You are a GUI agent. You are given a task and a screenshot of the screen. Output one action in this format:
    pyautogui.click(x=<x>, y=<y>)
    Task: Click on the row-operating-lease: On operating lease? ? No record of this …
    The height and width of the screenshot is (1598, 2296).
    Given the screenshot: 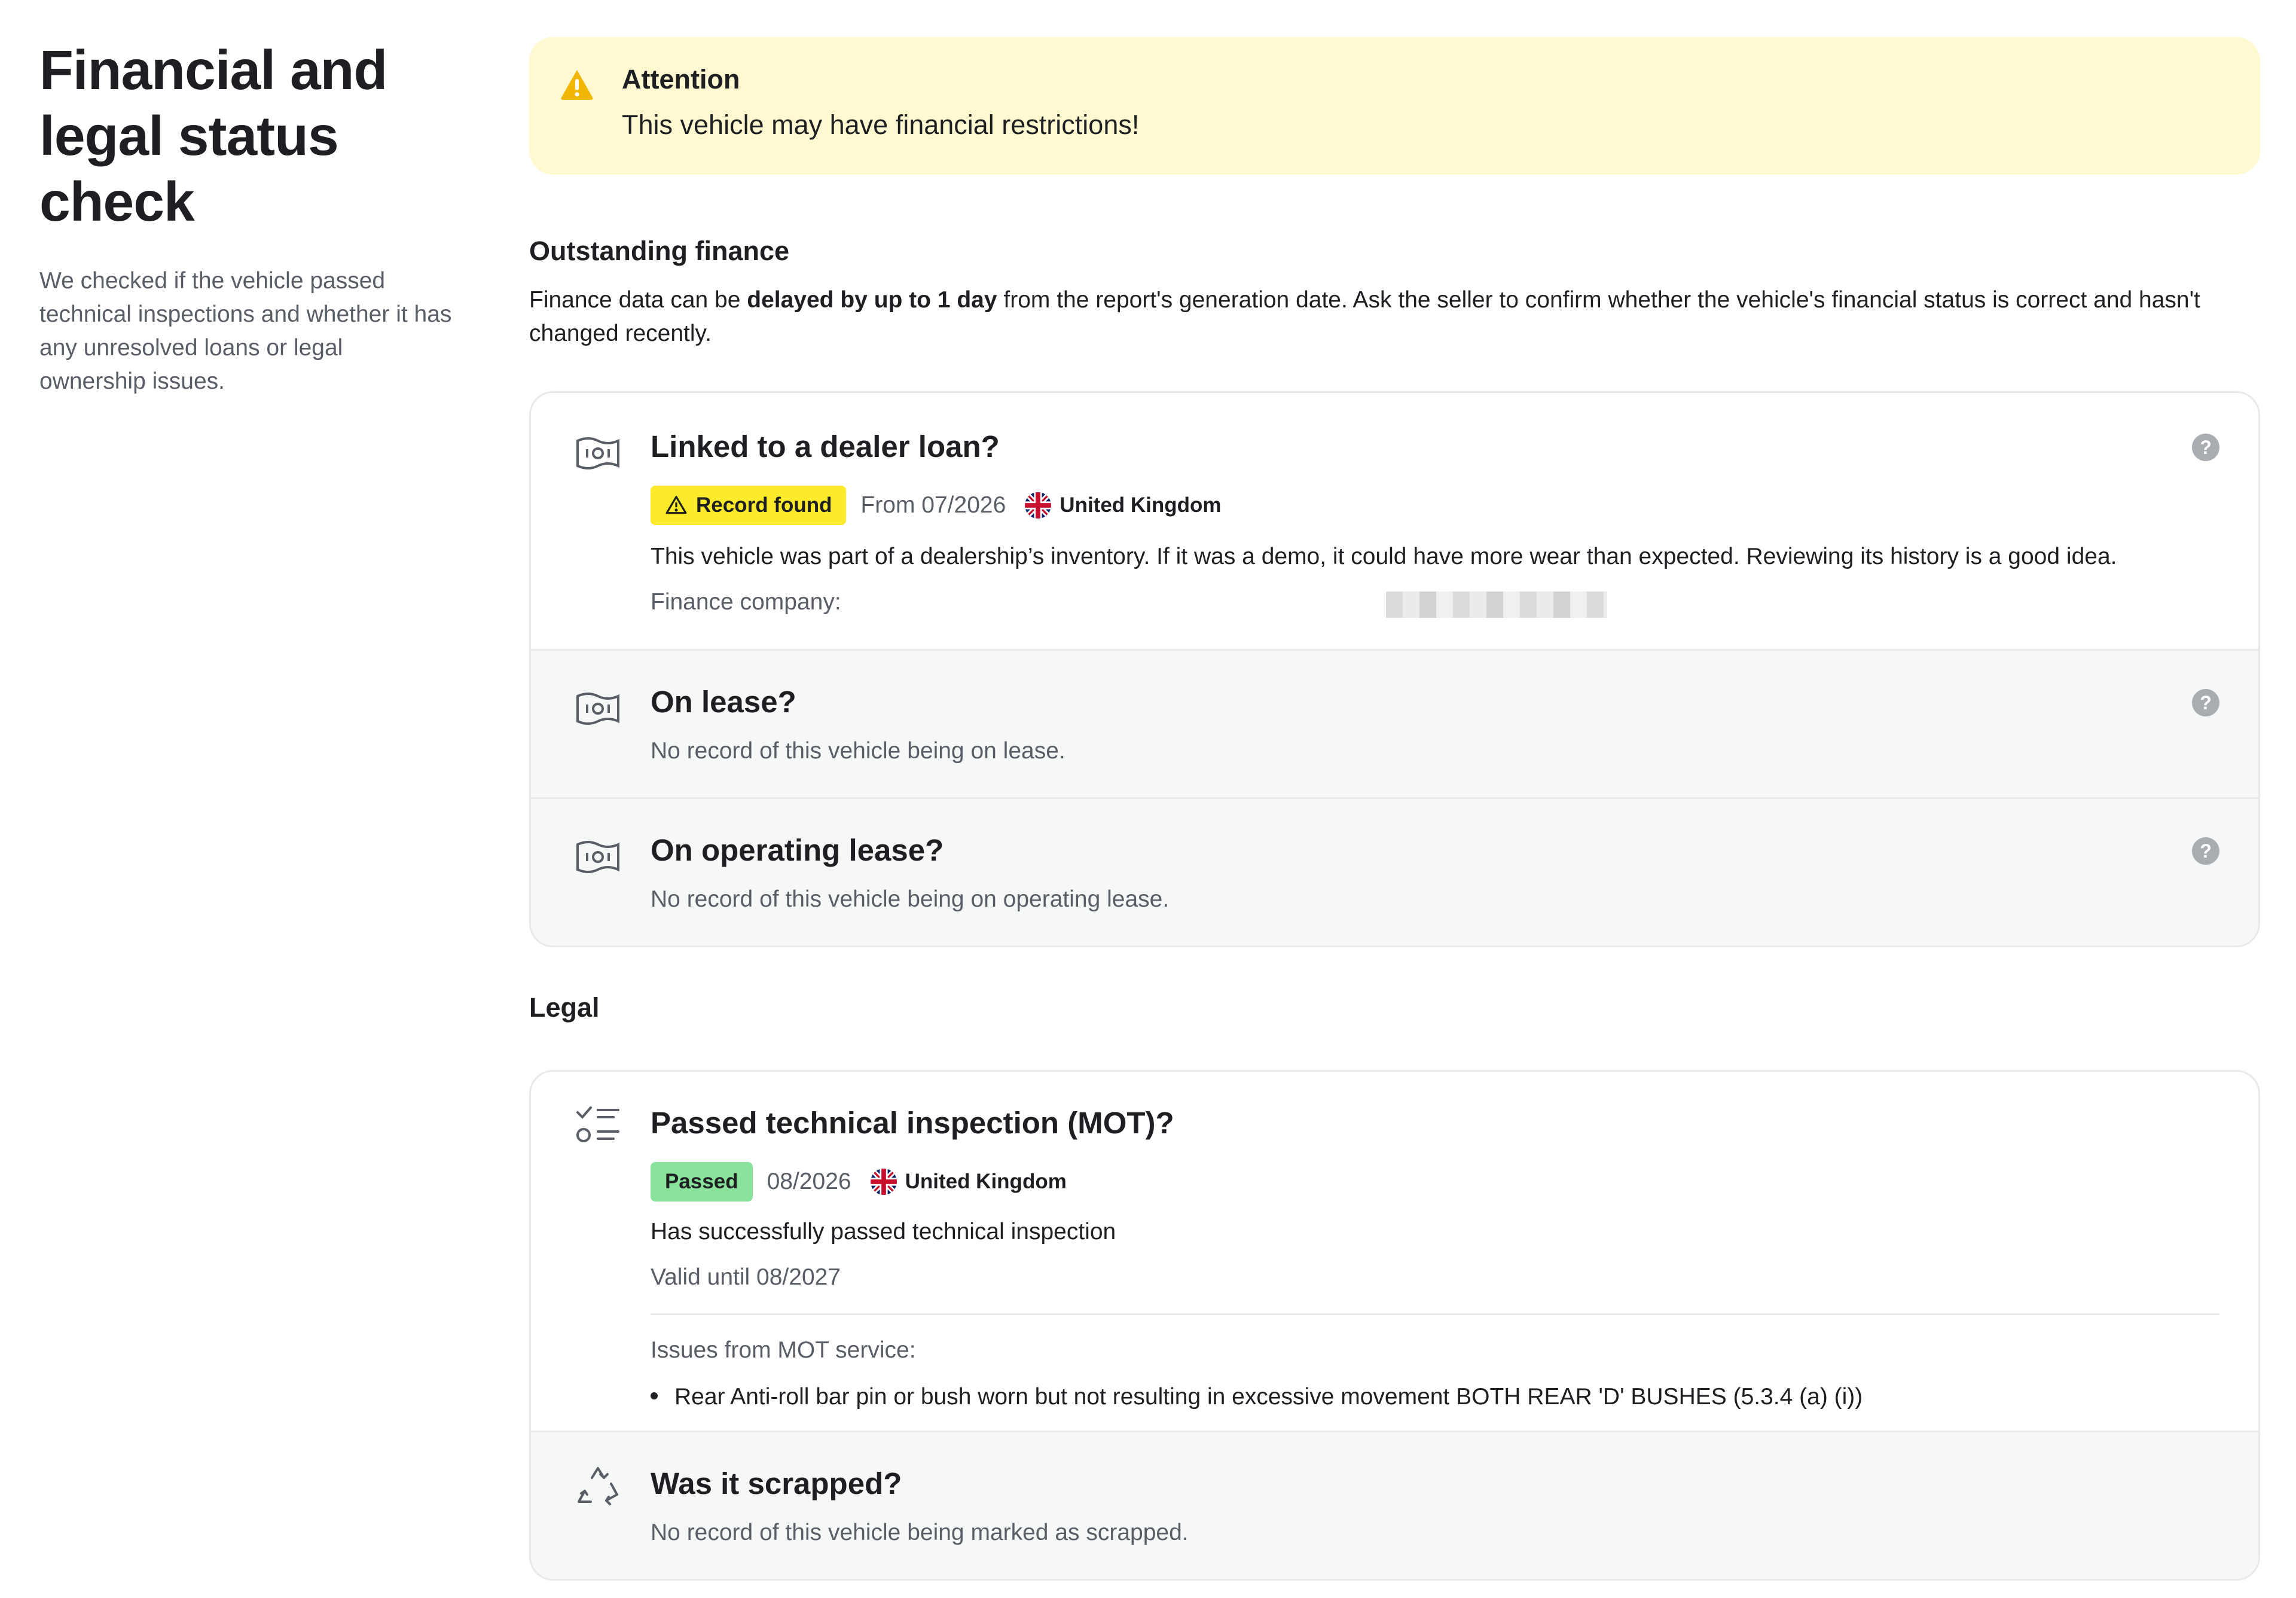 What is the action you would take?
    pyautogui.click(x=1394, y=871)
    